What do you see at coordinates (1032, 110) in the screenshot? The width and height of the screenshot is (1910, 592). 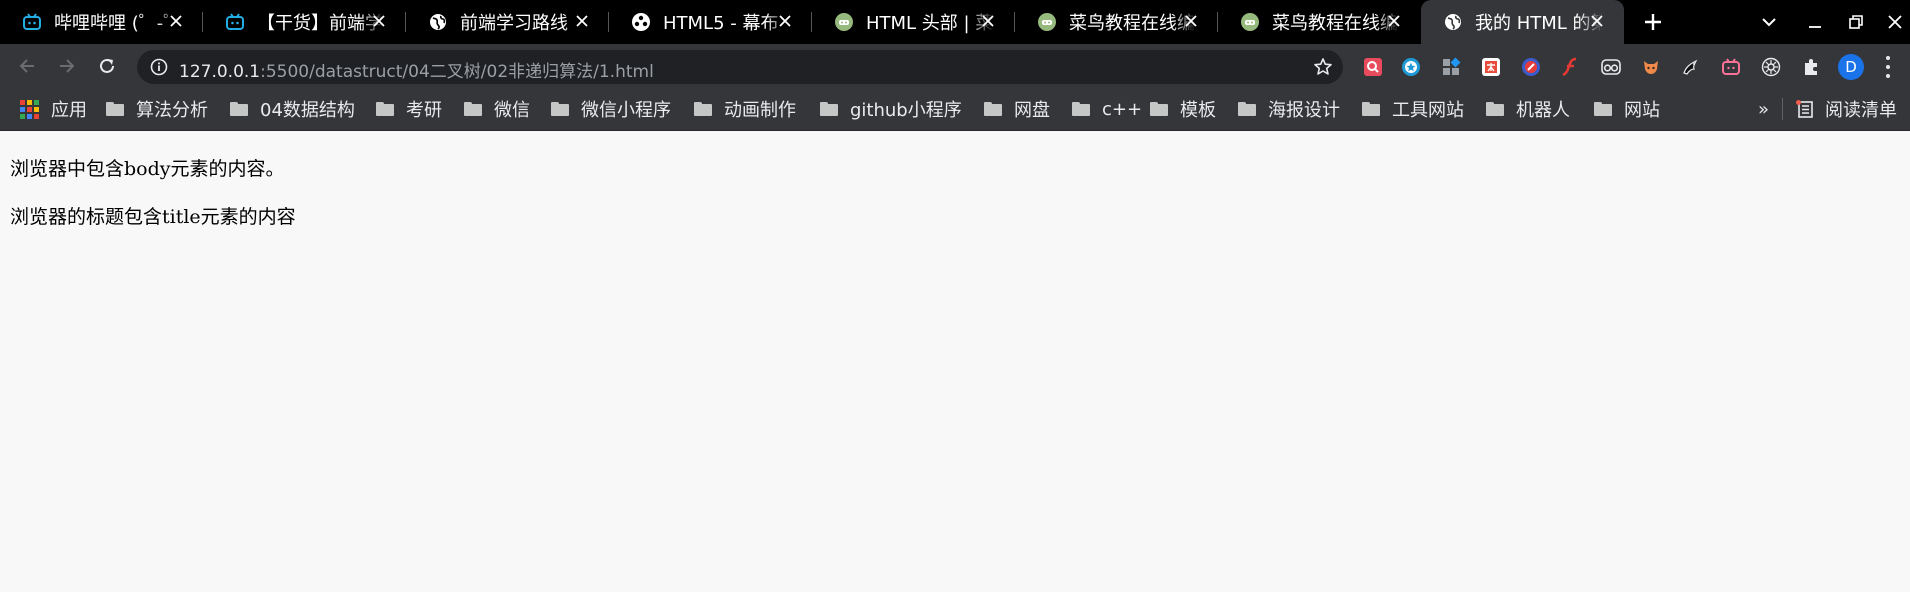 I see `bookmark-label: 网盘` at bounding box center [1032, 110].